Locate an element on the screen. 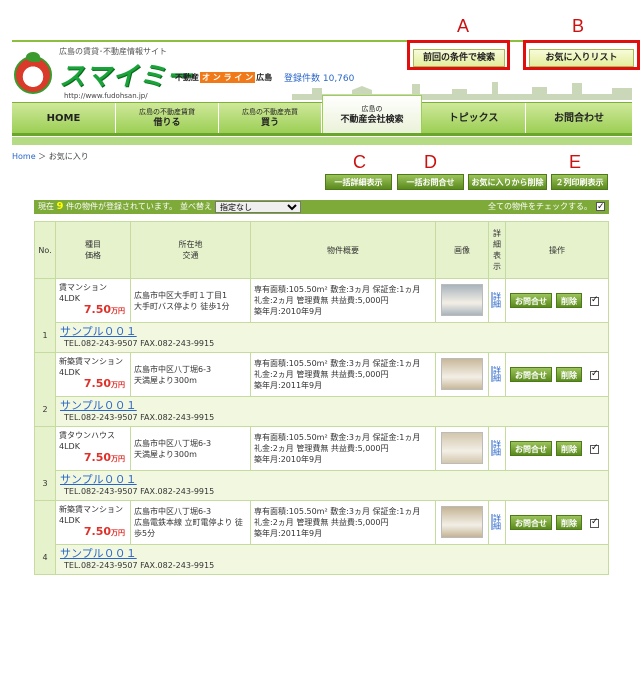 Image resolution: width=644 pixels, height=700 pixels. header-summary: 物件概要 is located at coordinates (343, 250).